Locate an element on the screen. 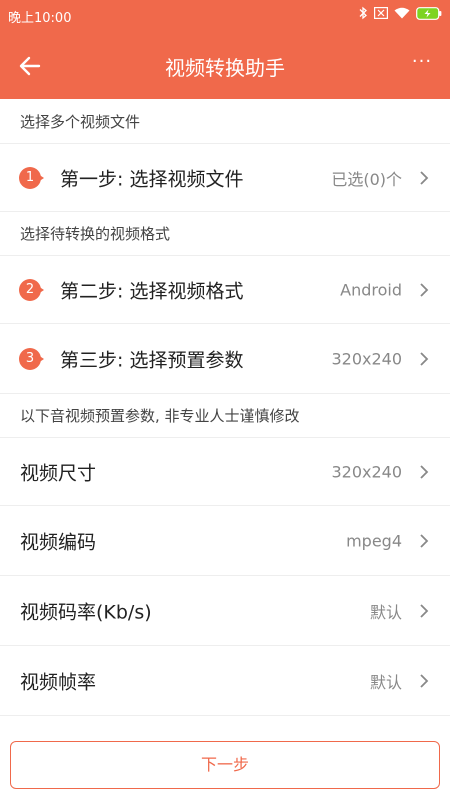 This screenshot has height=800, width=450. section-header-select-format: 选择待转换的视频格式 is located at coordinates (225, 234).